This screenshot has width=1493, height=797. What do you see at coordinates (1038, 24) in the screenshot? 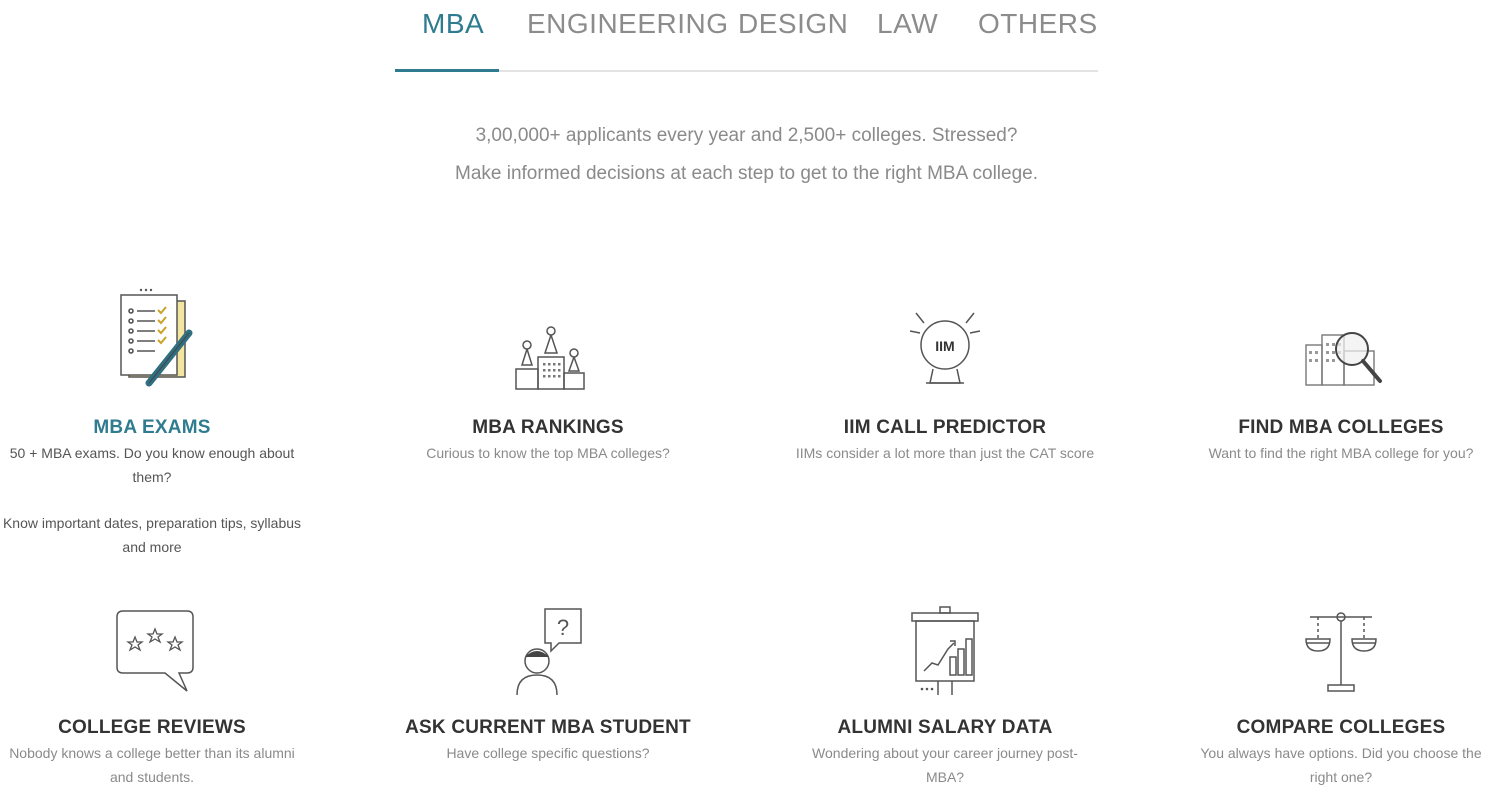
I see `tab-others: OTHERS` at bounding box center [1038, 24].